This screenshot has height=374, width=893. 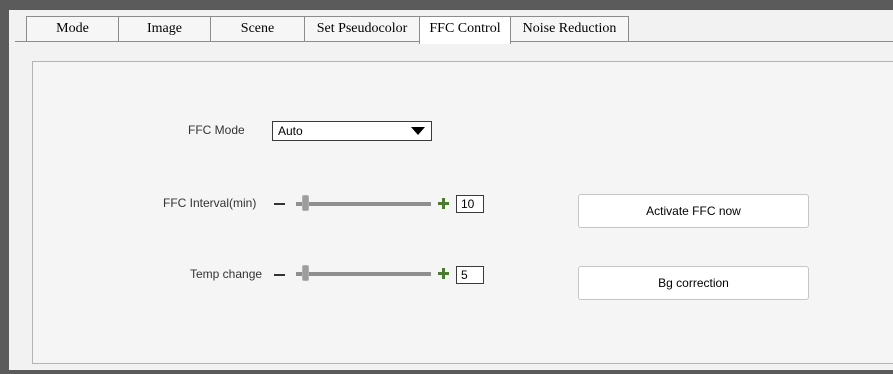 I want to click on window-frame-bottom, so click(x=446, y=372).